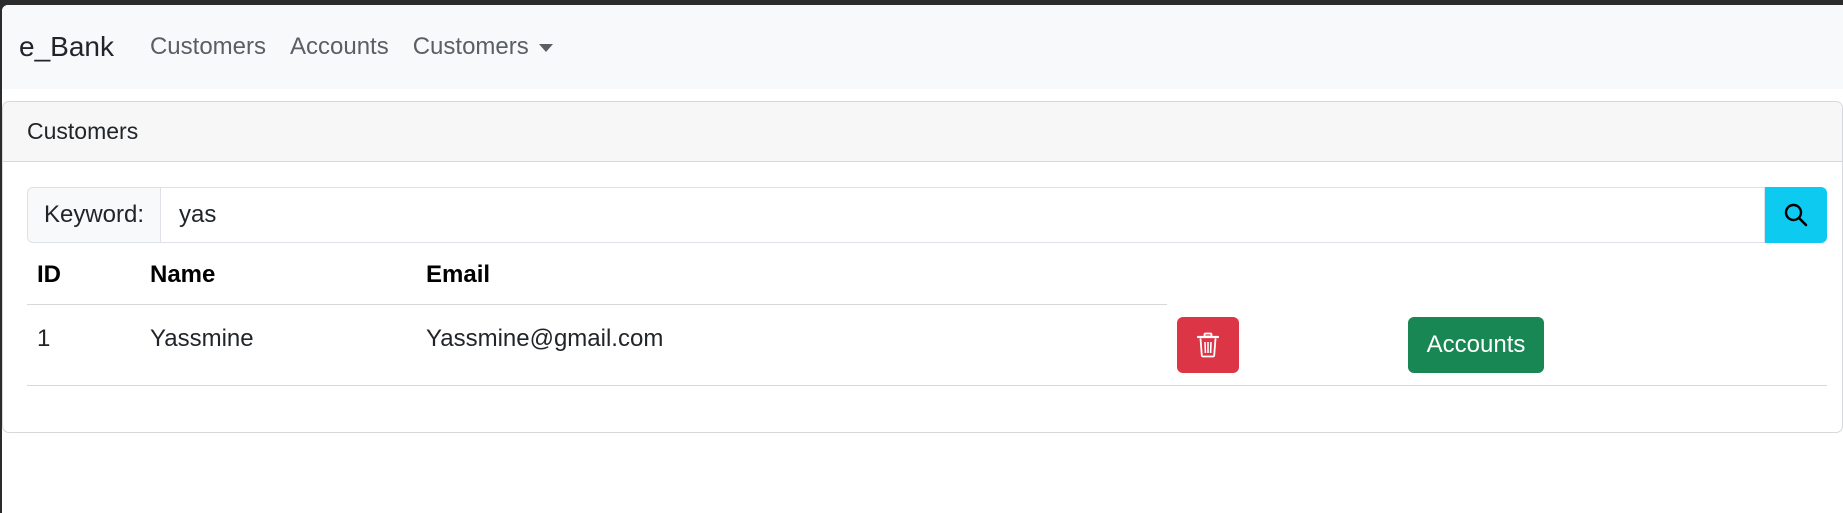 The width and height of the screenshot is (1843, 513). I want to click on nav-dropdown-label: Customers, so click(470, 46).